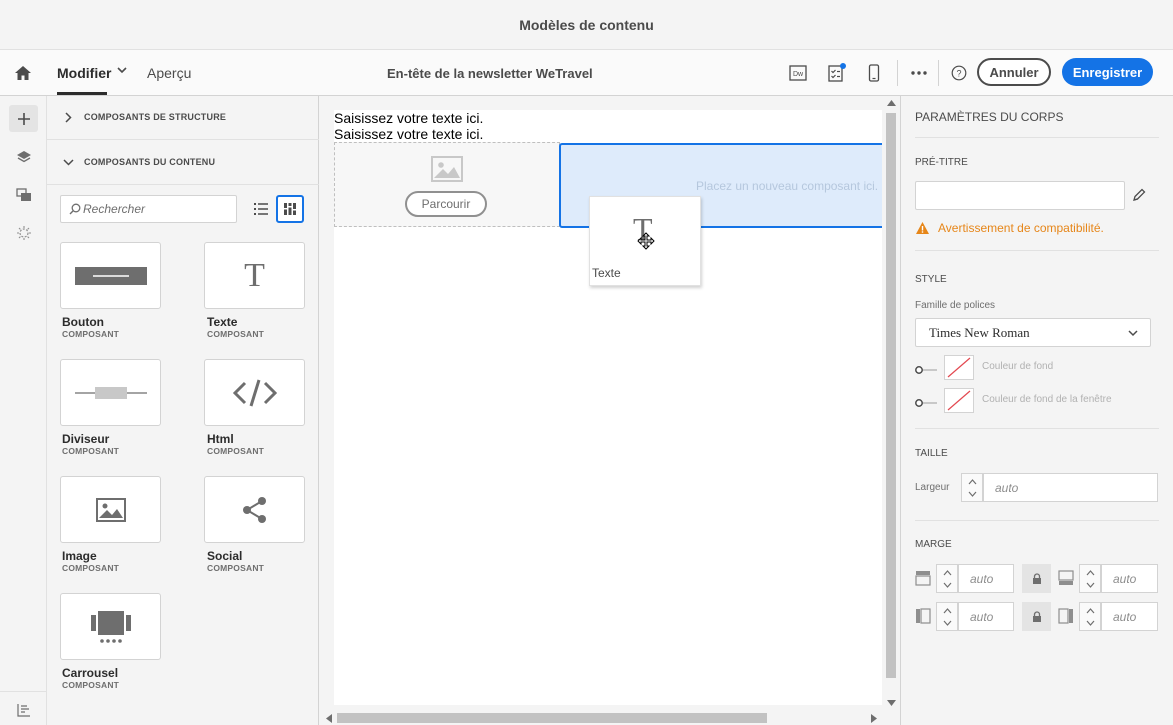  I want to click on tab-modifier: Modifier, so click(84, 73).